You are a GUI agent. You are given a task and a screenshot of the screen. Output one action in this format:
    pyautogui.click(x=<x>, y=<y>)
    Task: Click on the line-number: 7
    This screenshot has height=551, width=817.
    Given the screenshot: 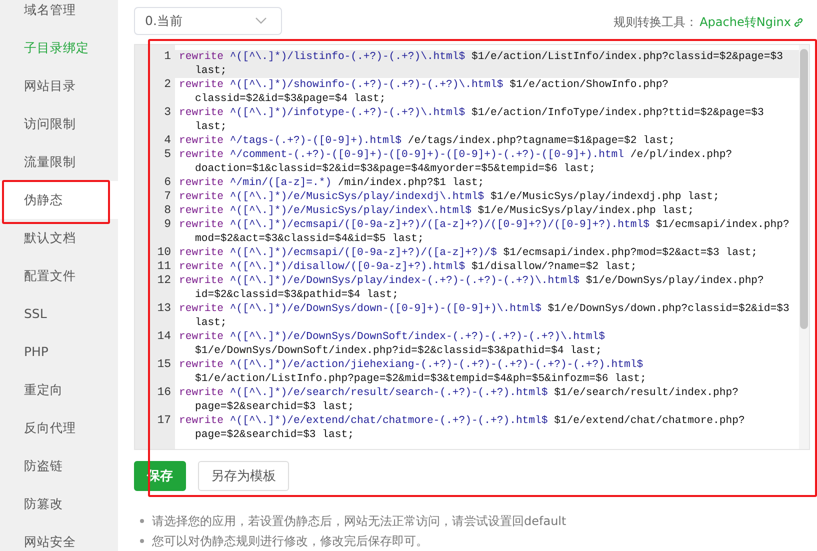 What is the action you would take?
    pyautogui.click(x=167, y=197)
    